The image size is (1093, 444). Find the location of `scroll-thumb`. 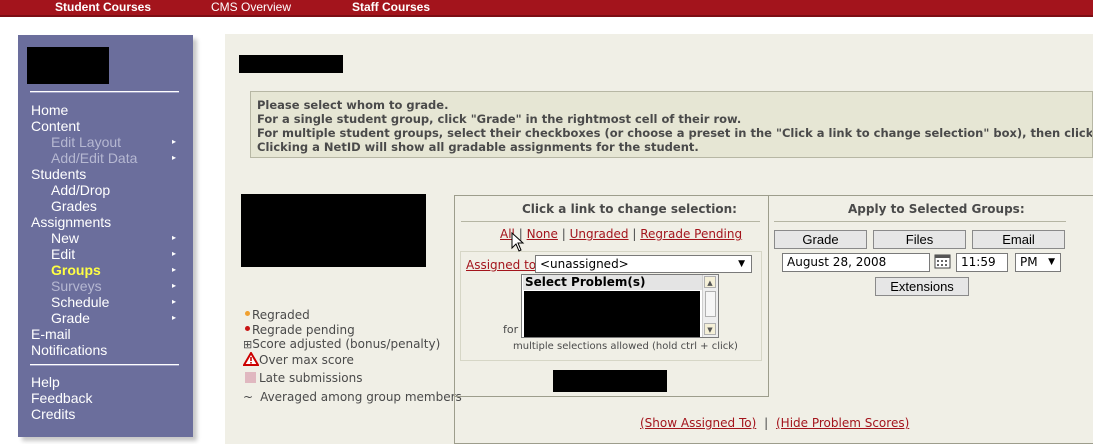

scroll-thumb is located at coordinates (710, 304).